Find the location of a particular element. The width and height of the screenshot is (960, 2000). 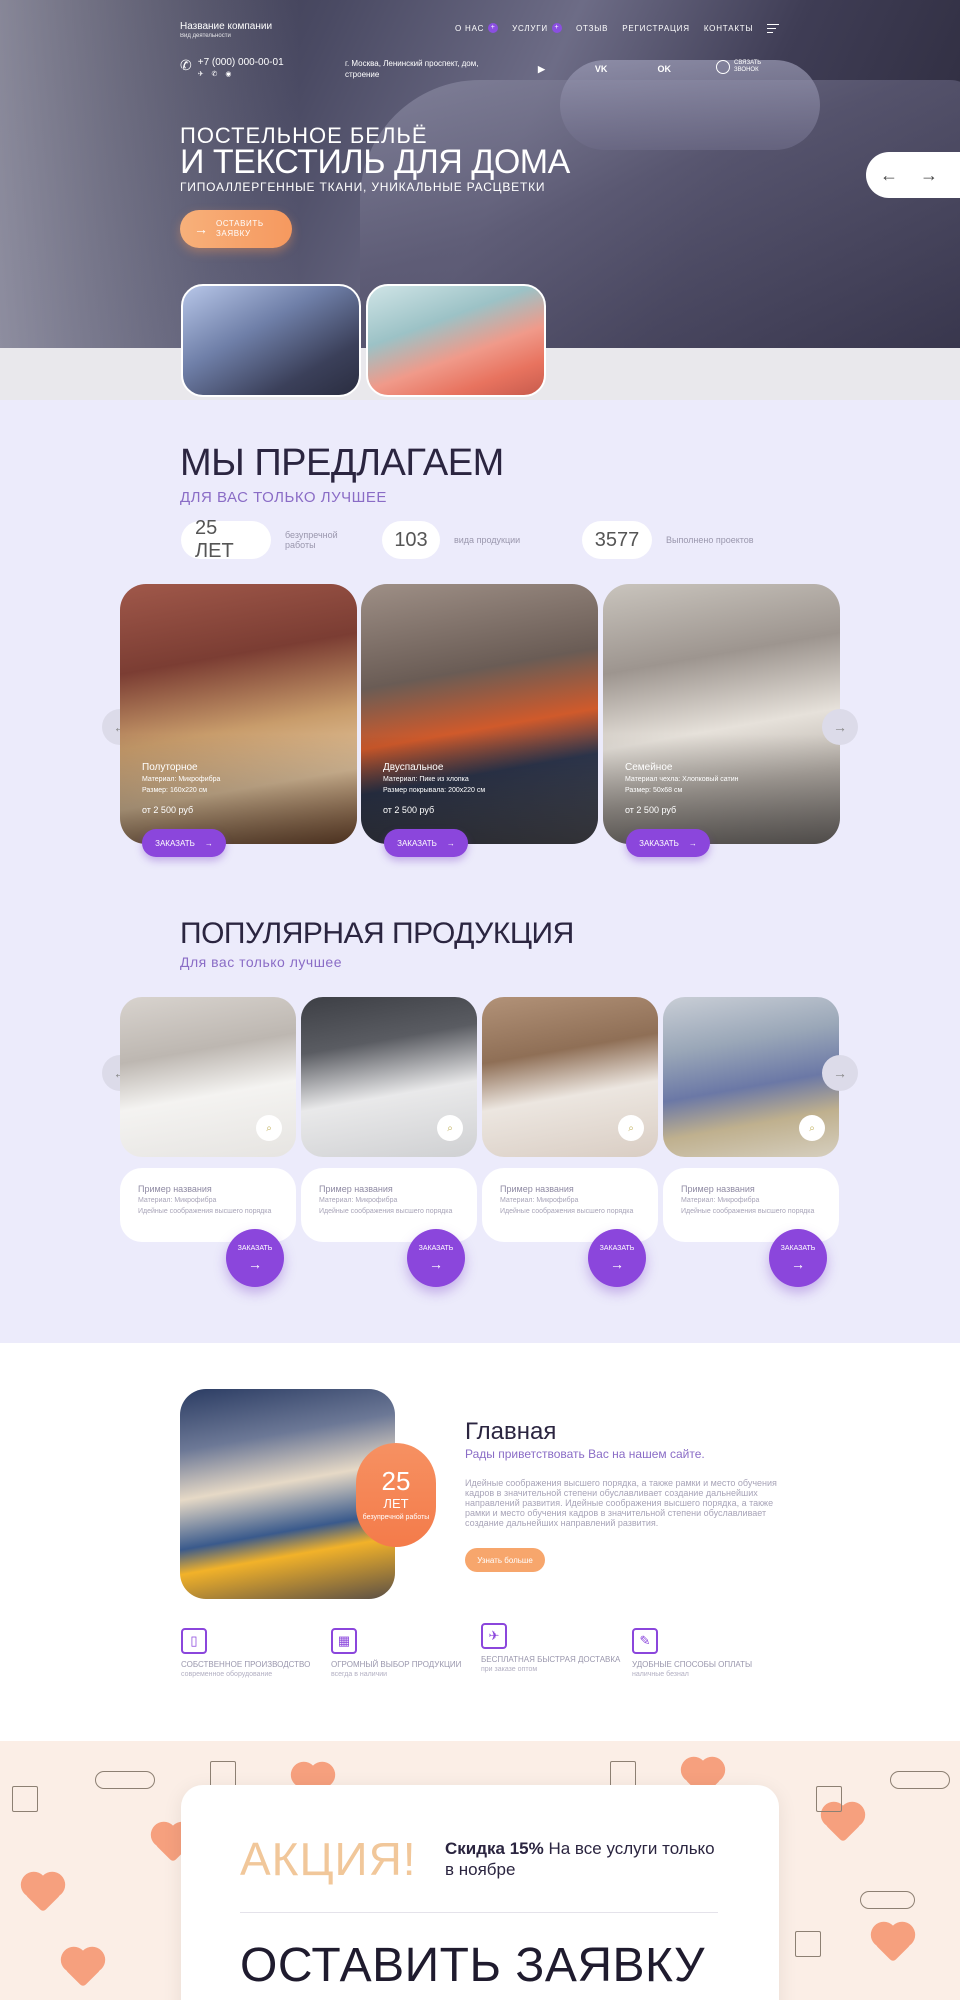

youtube-icon: ▶ is located at coordinates (541, 69).